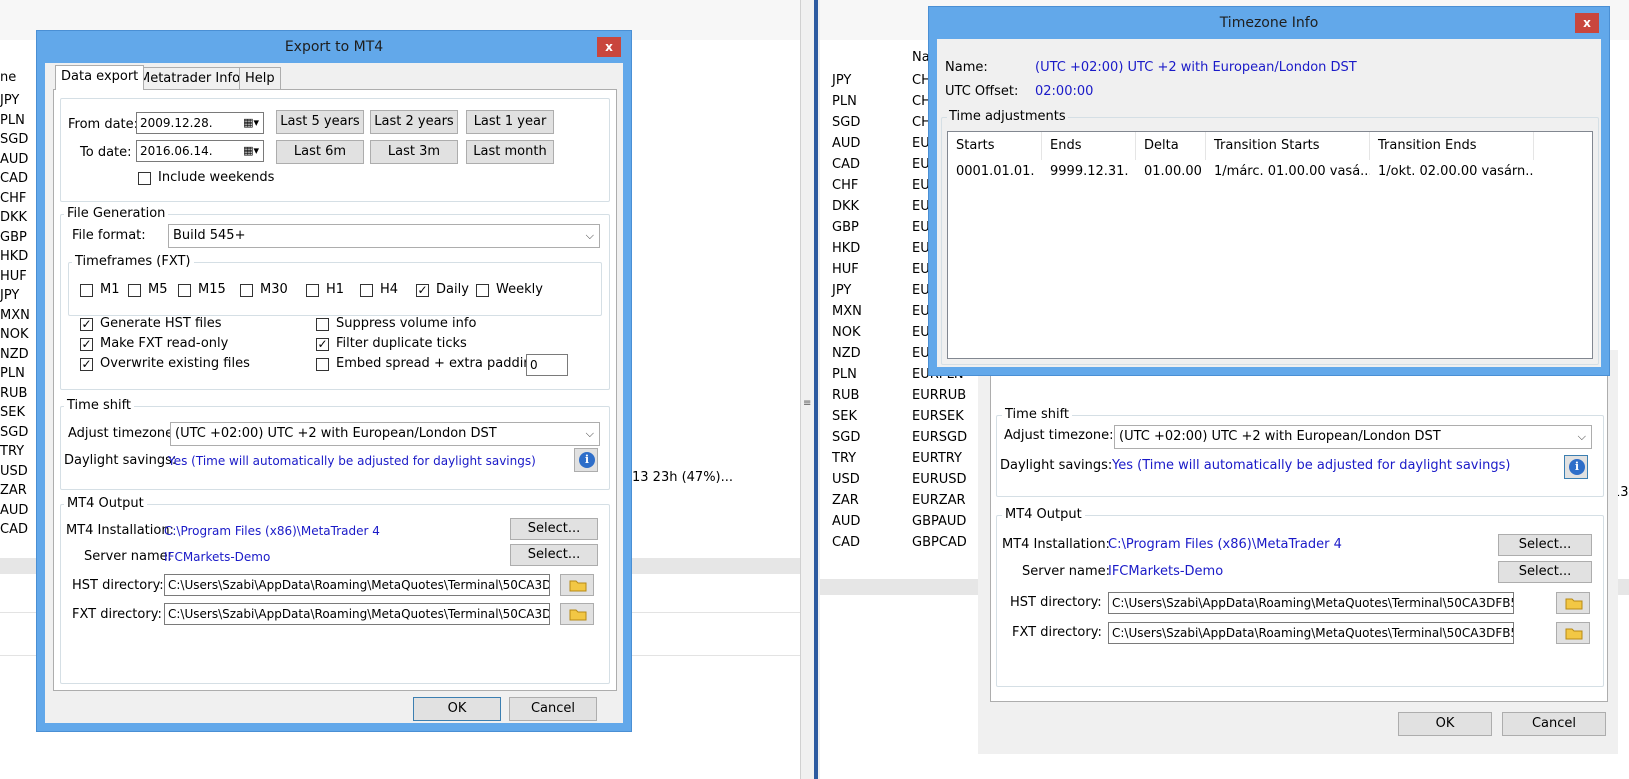  I want to click on right-list-symbol: MXN, so click(847, 311).